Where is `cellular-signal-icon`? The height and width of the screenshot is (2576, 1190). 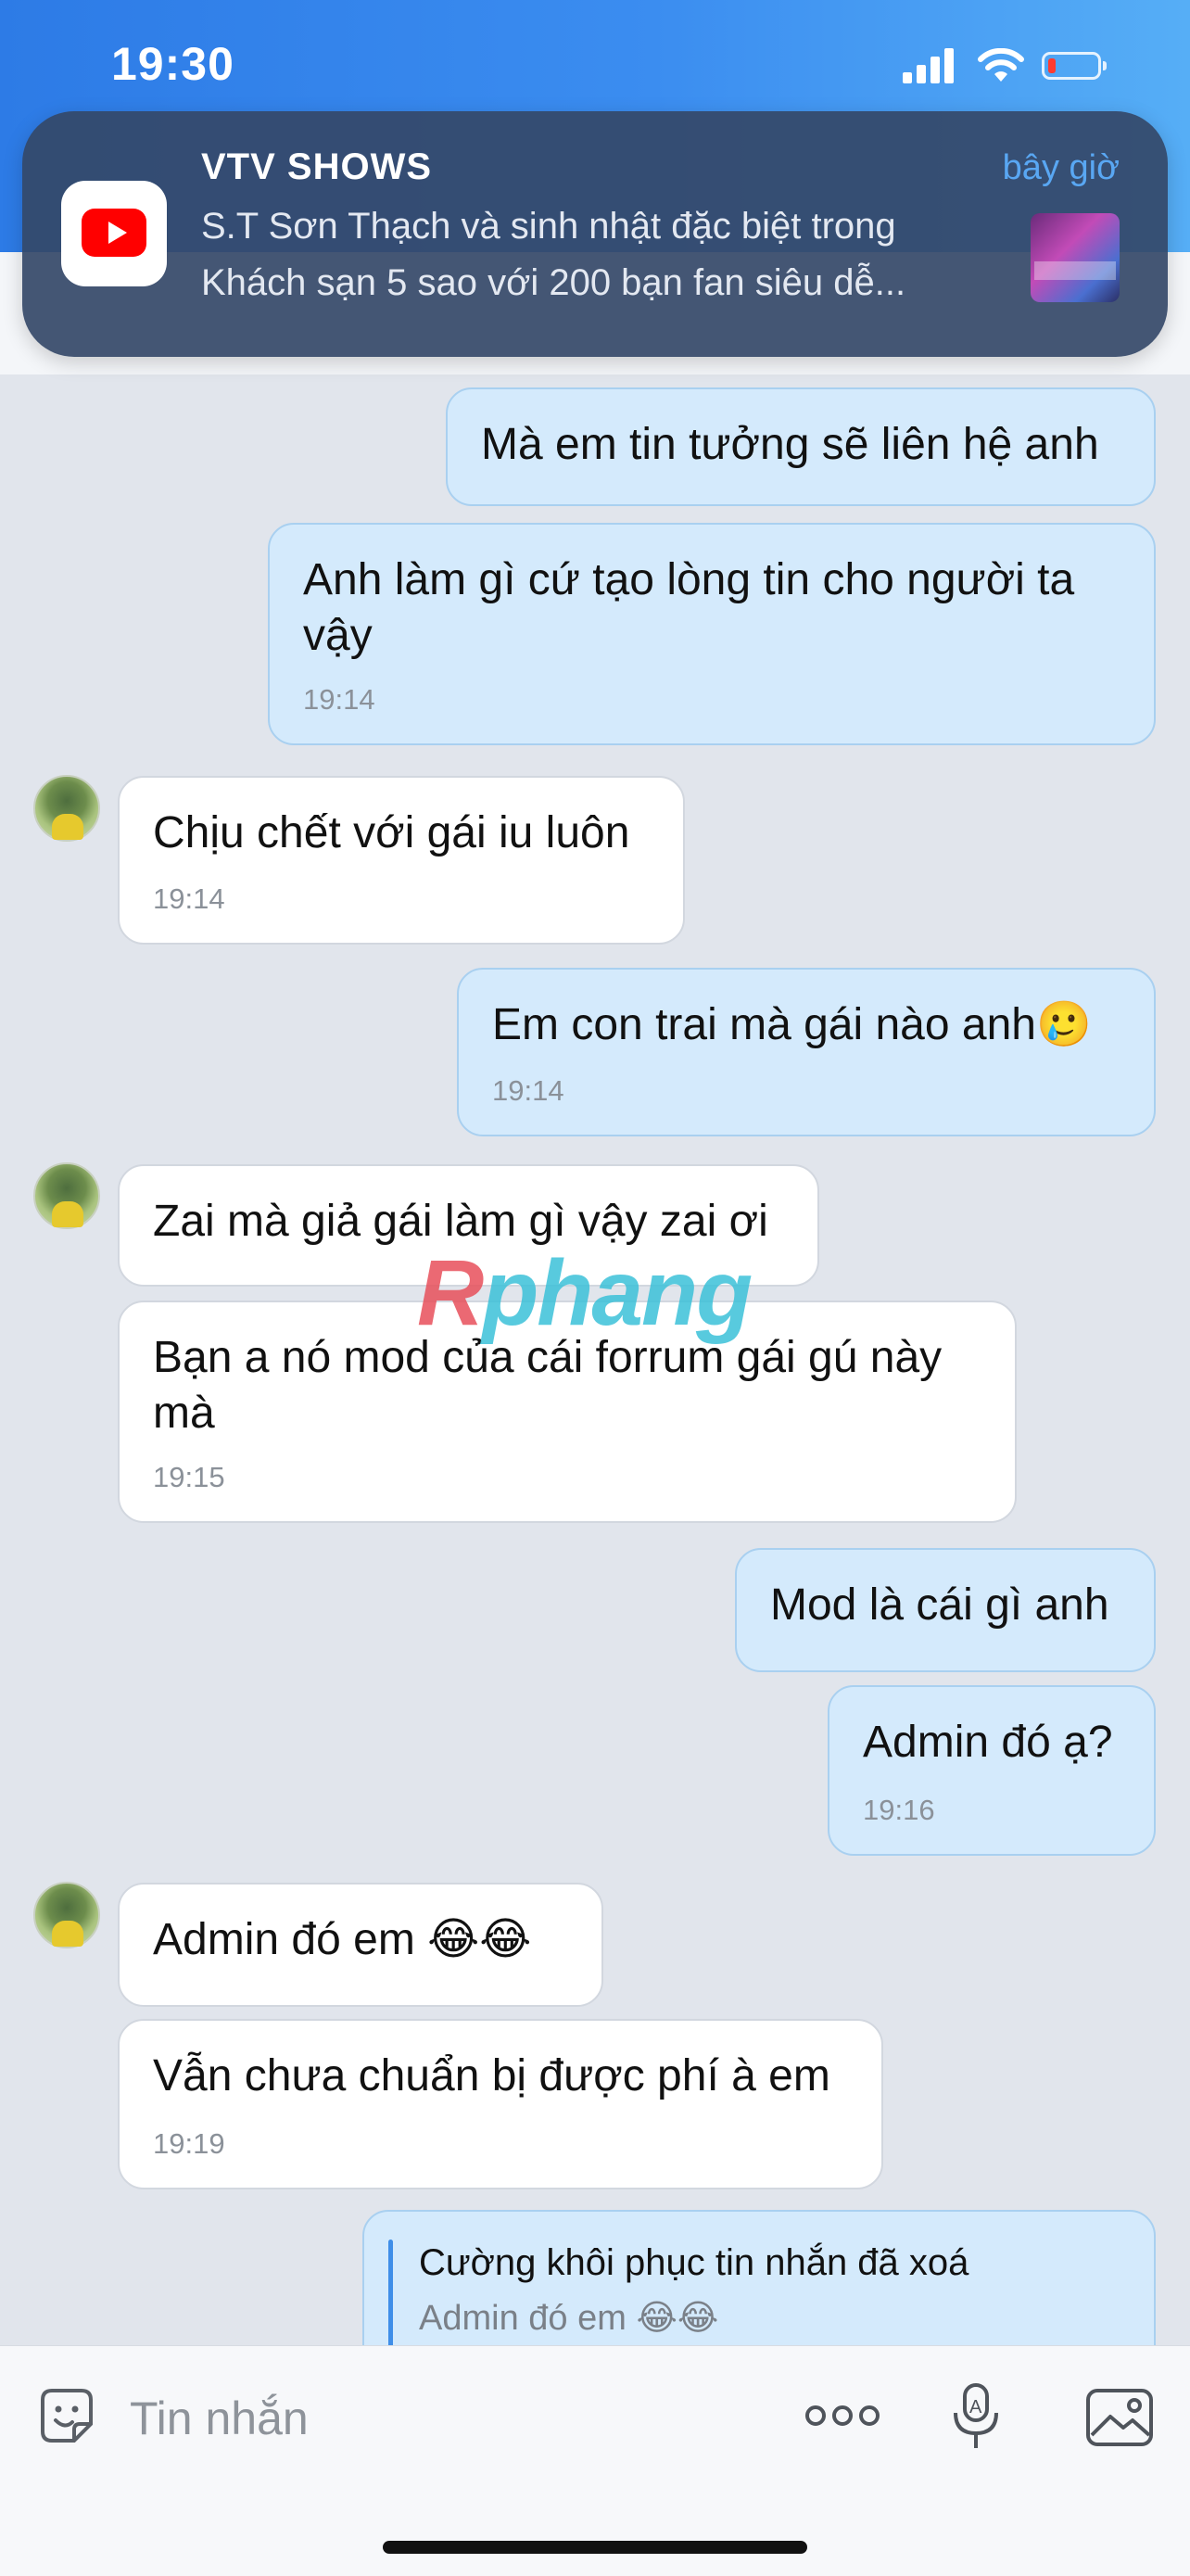 cellular-signal-icon is located at coordinates (929, 64).